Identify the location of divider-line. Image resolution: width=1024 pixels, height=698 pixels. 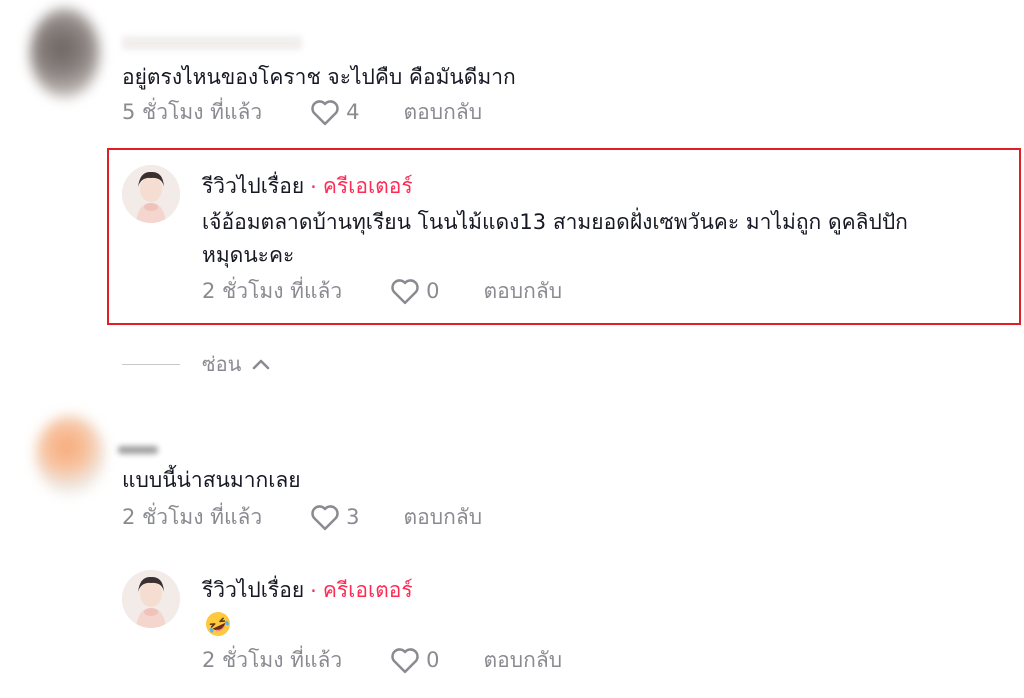
(151, 364).